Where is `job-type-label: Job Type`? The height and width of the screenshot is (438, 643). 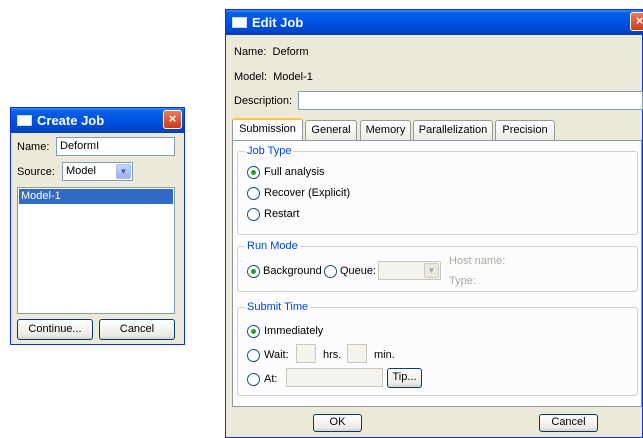 job-type-label: Job Type is located at coordinates (269, 151).